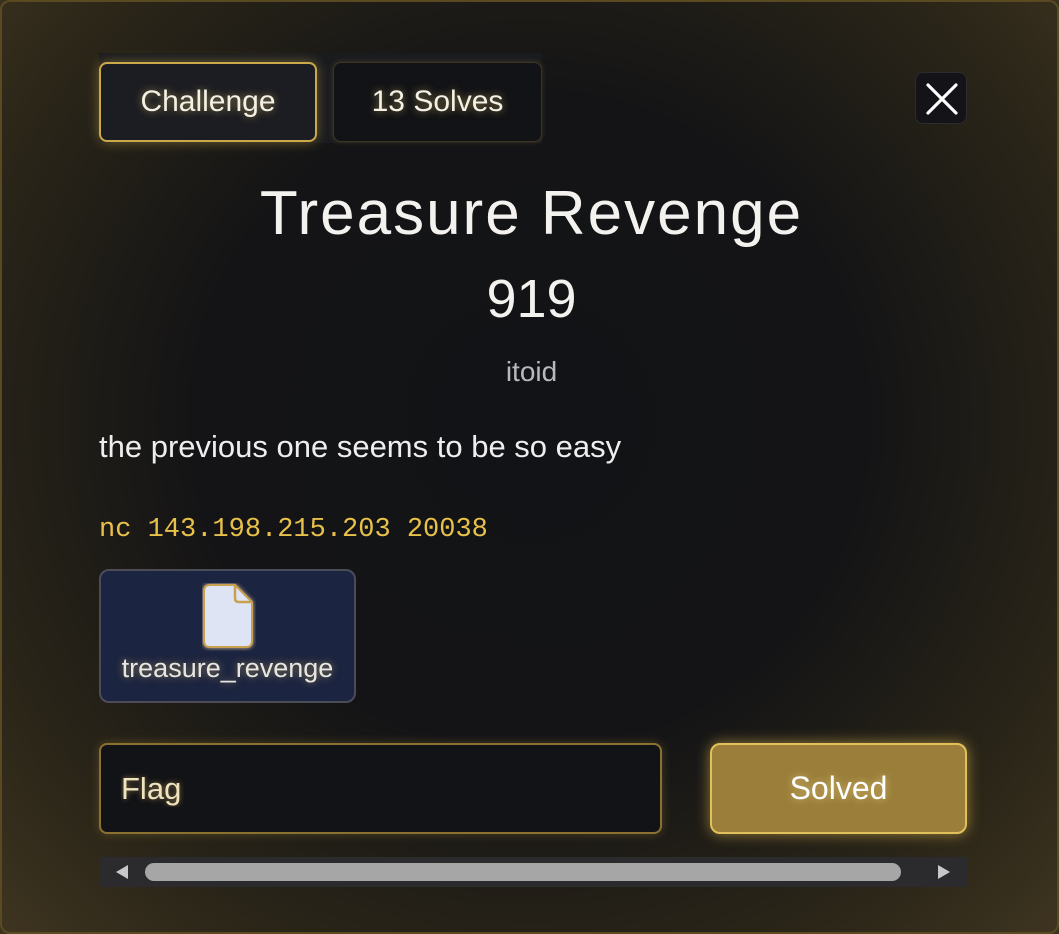  I want to click on scroll-left-button, so click(122, 872).